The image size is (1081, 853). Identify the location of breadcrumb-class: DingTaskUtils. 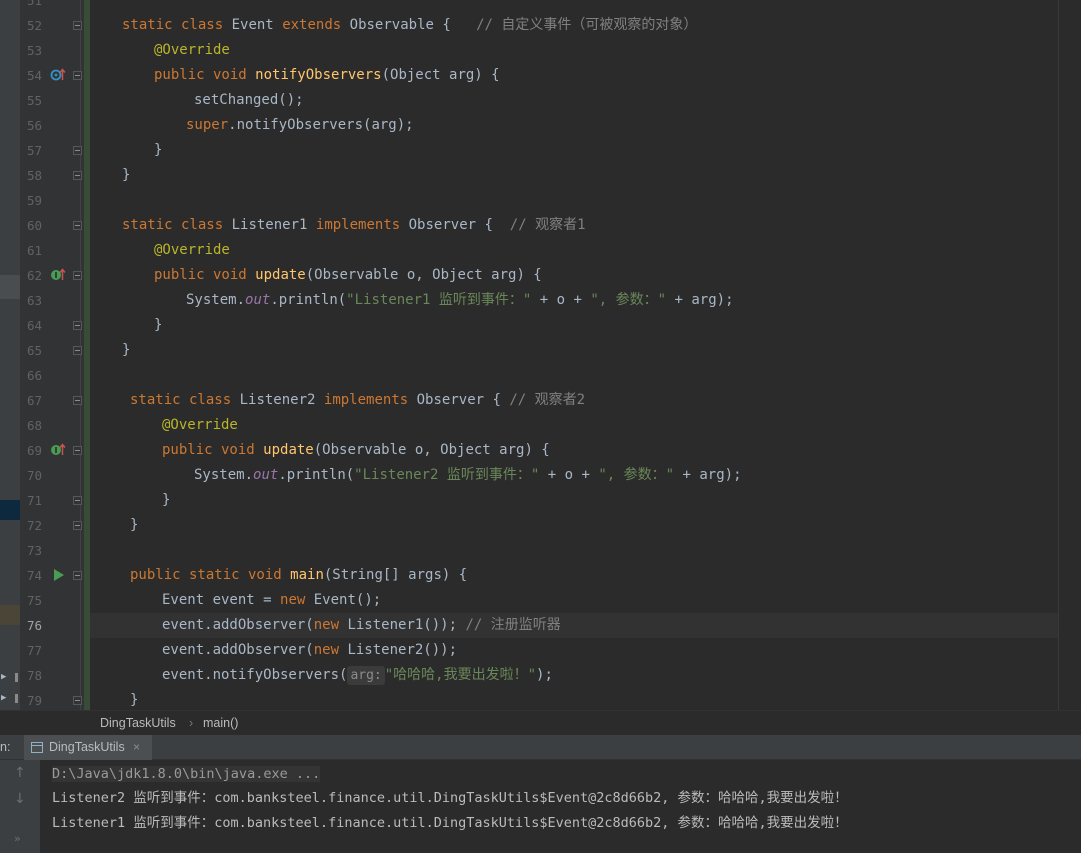
(138, 723).